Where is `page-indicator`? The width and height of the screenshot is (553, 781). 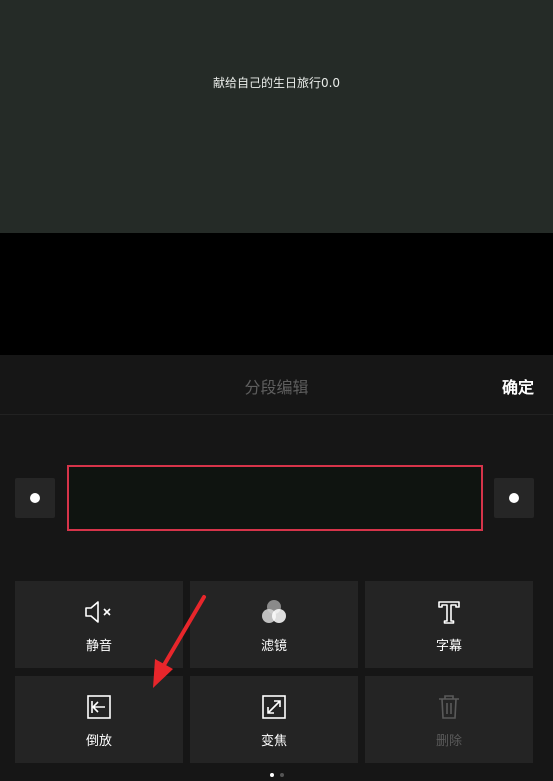
page-indicator is located at coordinates (276, 776).